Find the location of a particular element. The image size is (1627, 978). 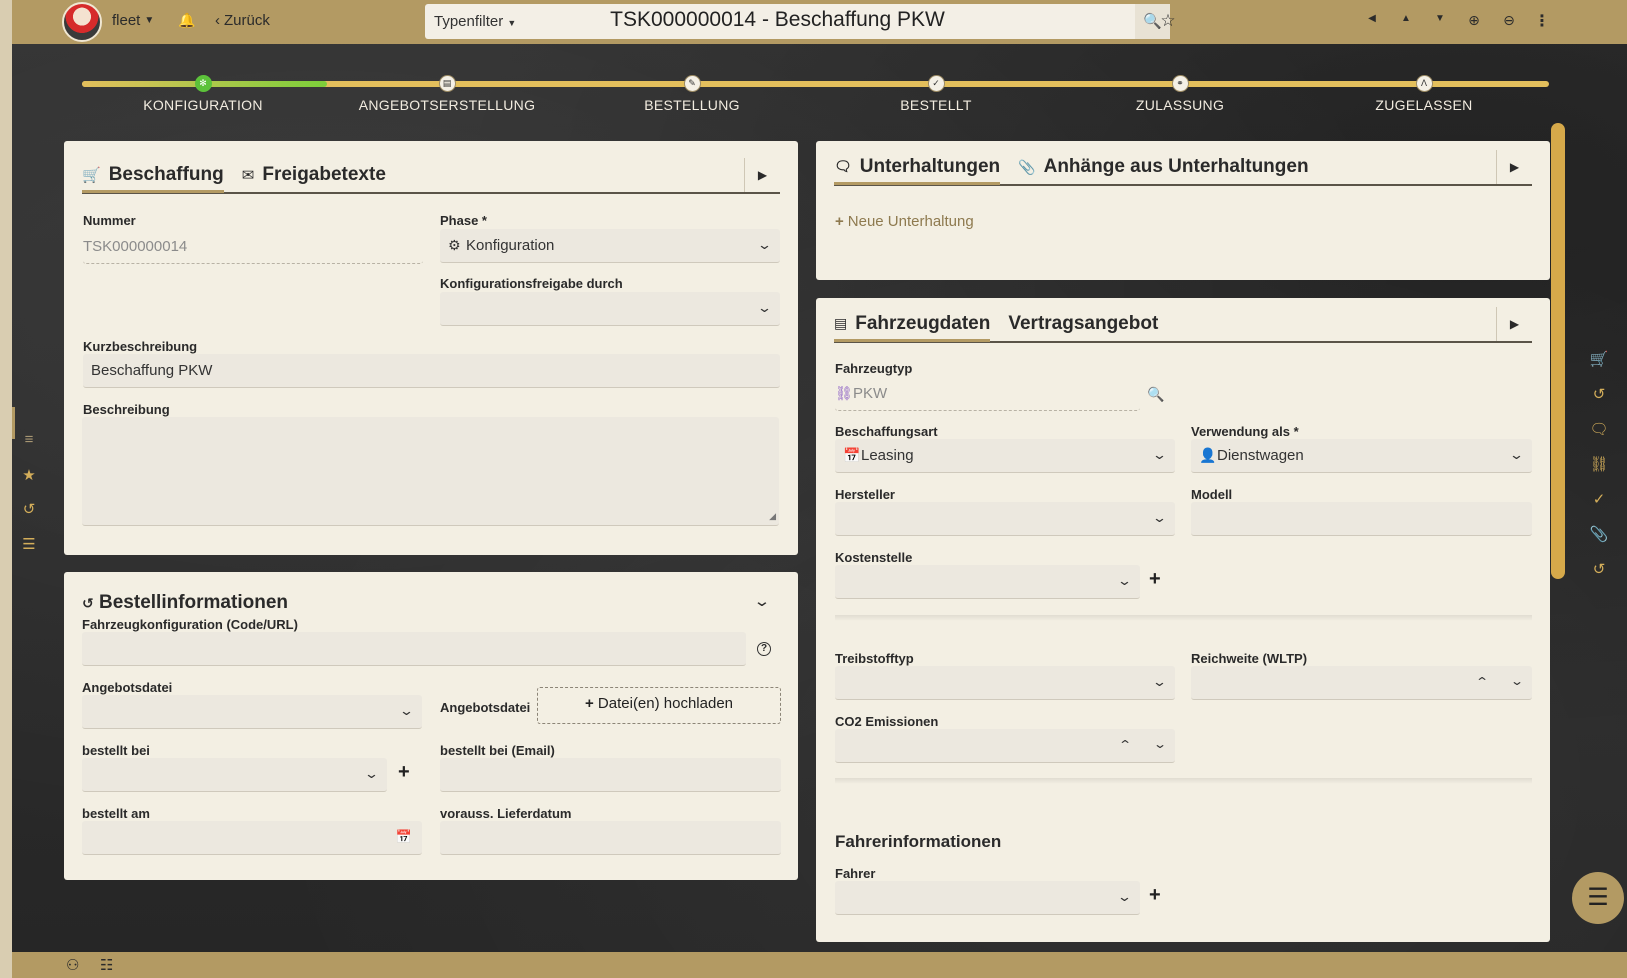

beschaffungsart-select: 📅Leasing ⌄ is located at coordinates (1005, 456).